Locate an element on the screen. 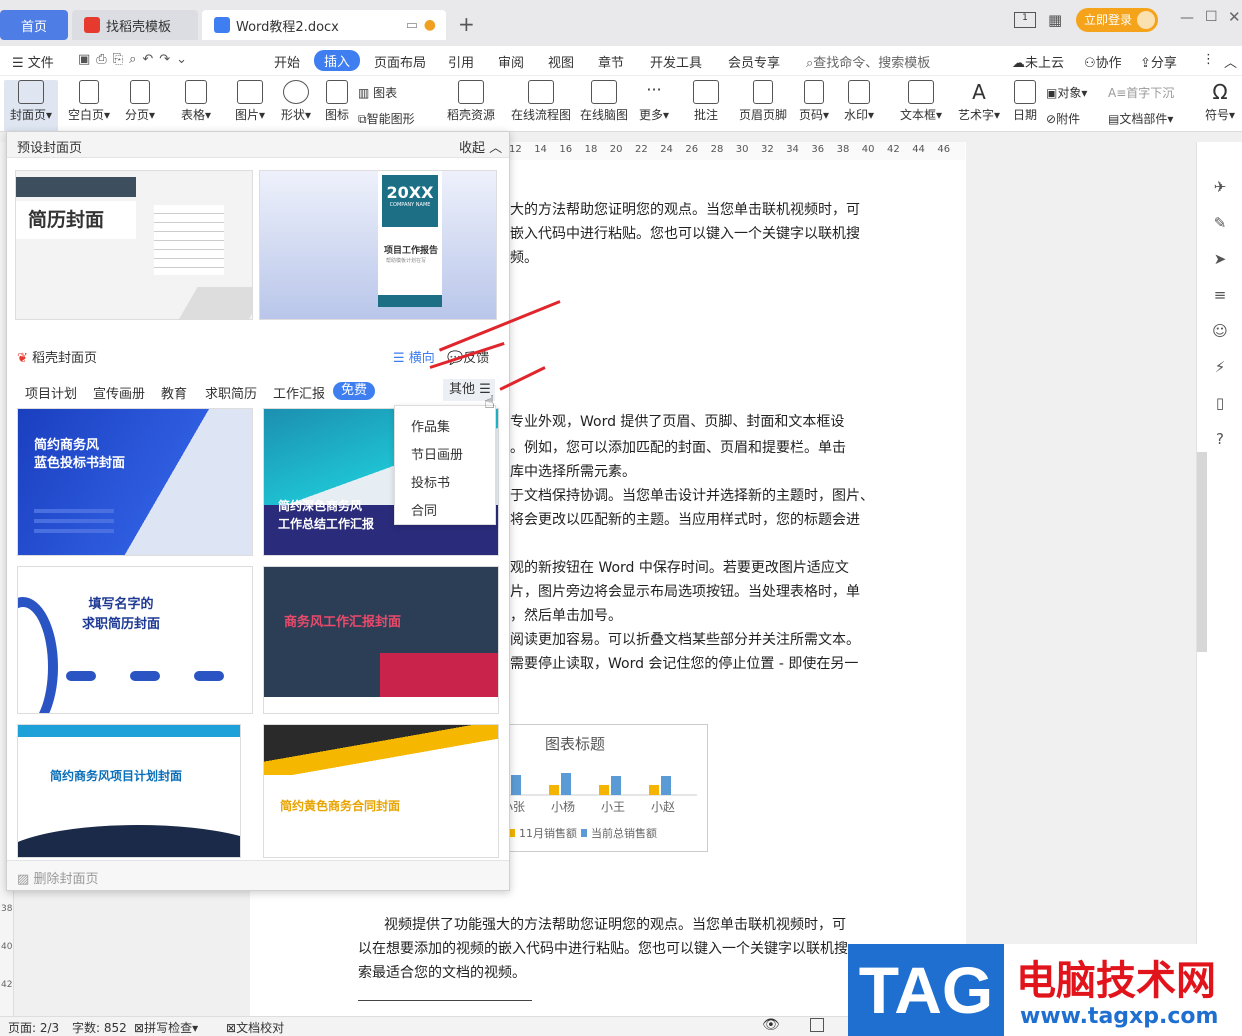 Image resolution: width=1242 pixels, height=1036 pixels. online-flowchart-button: 在线流程图 is located at coordinates (541, 101).